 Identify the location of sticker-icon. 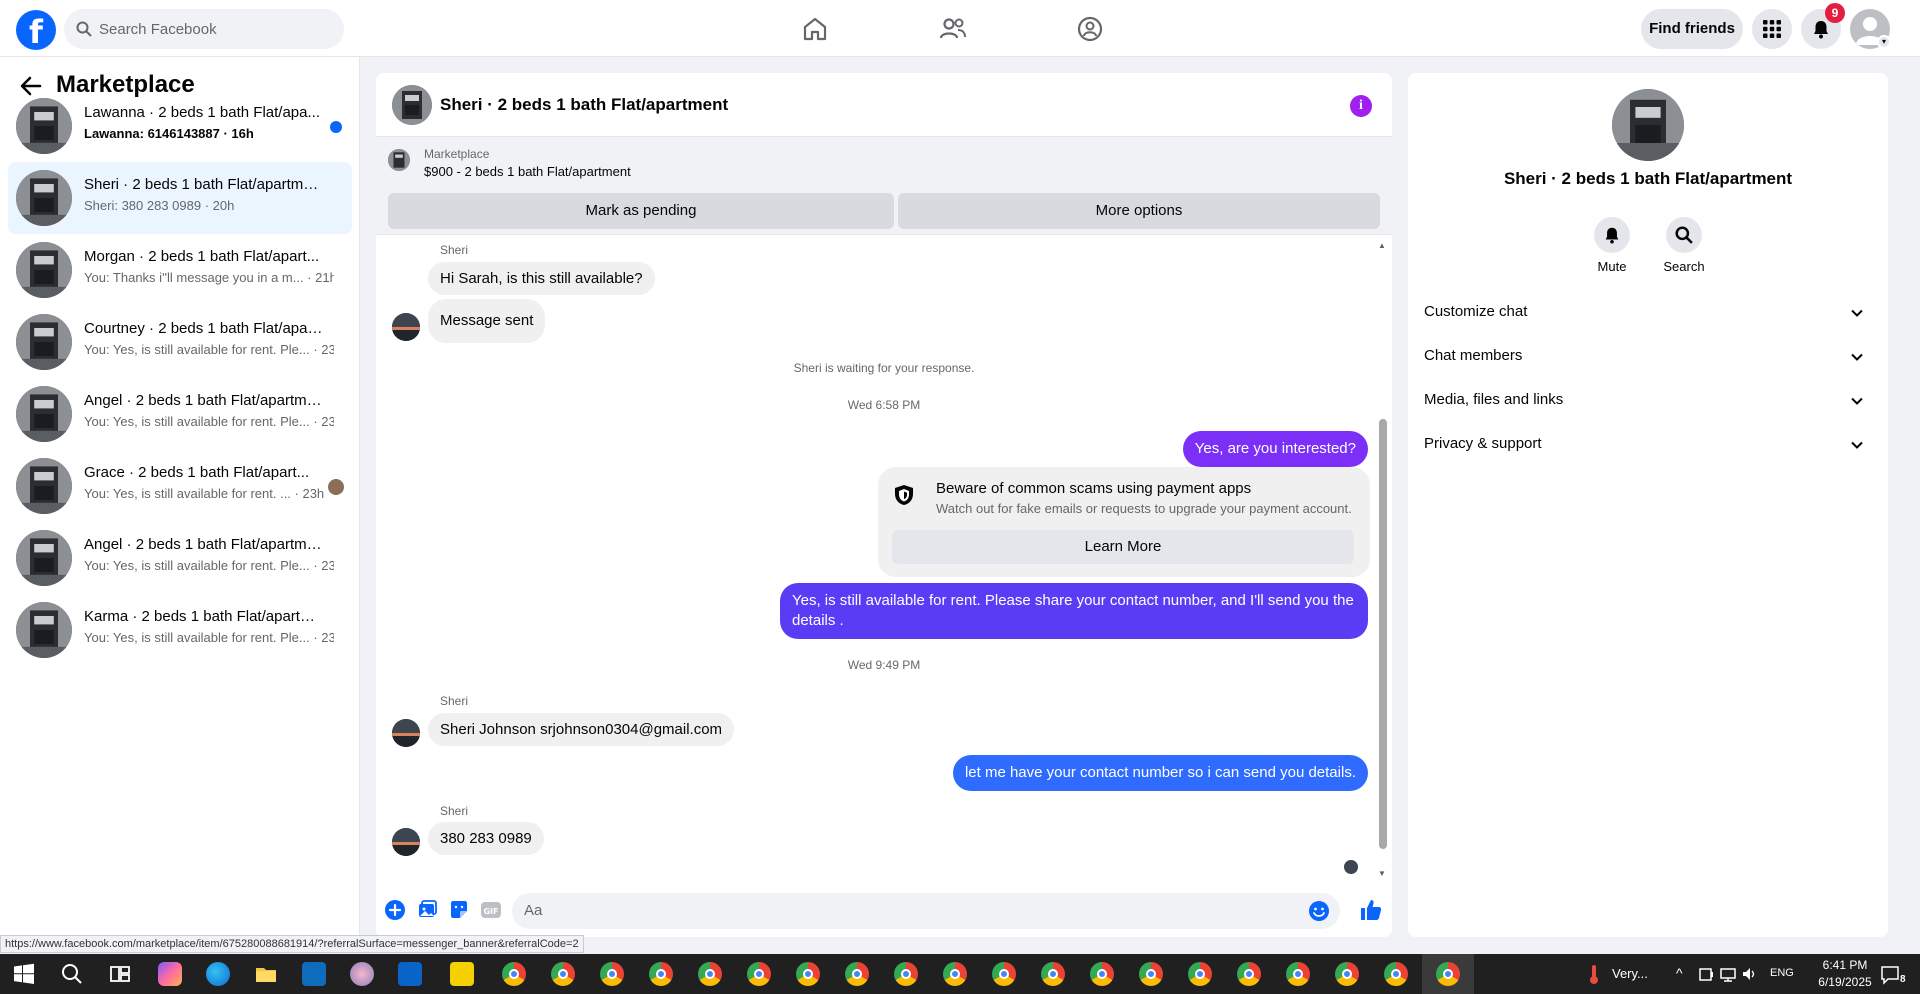
(459, 910).